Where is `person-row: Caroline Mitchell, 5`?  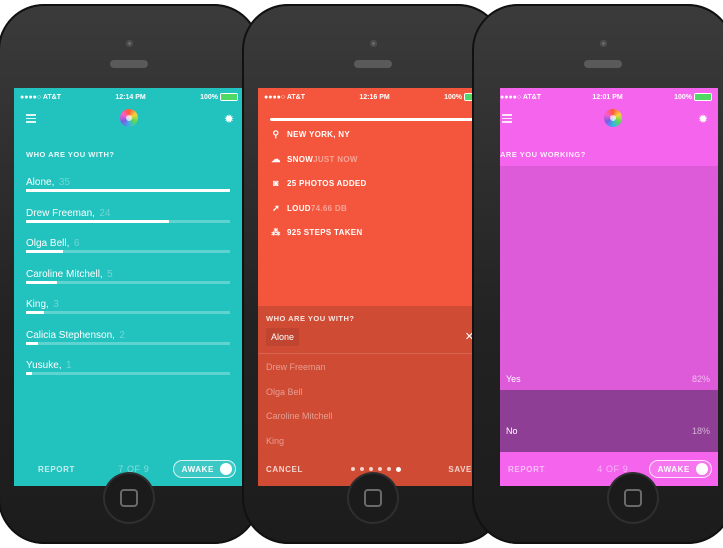 person-row: Caroline Mitchell, 5 is located at coordinates (128, 276).